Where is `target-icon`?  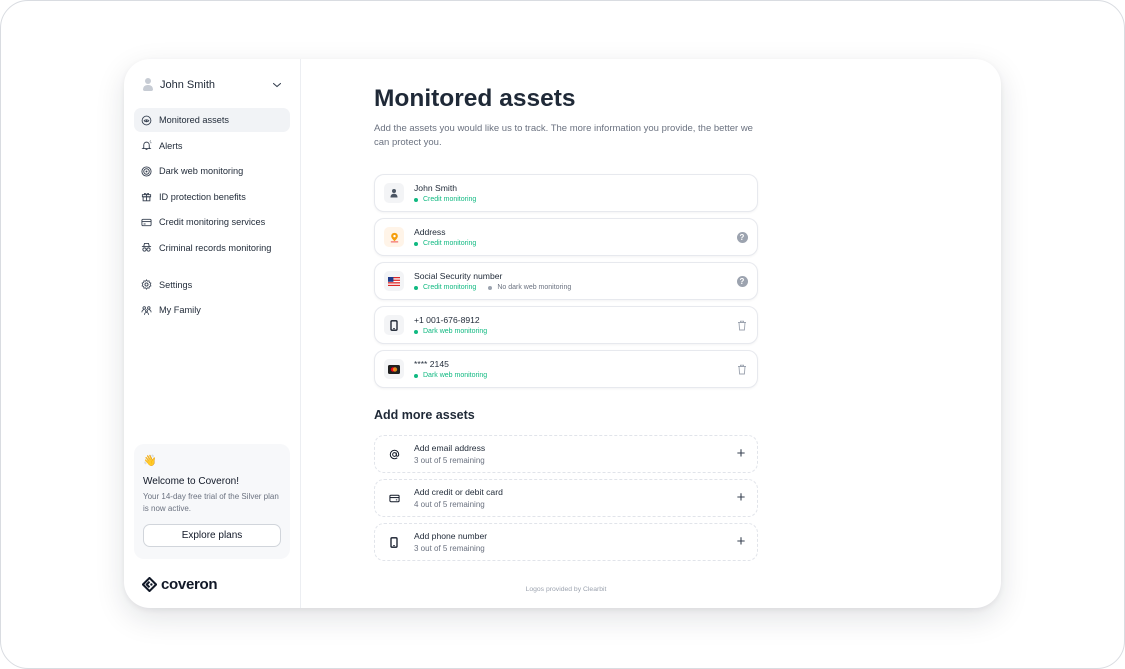 target-icon is located at coordinates (146, 171).